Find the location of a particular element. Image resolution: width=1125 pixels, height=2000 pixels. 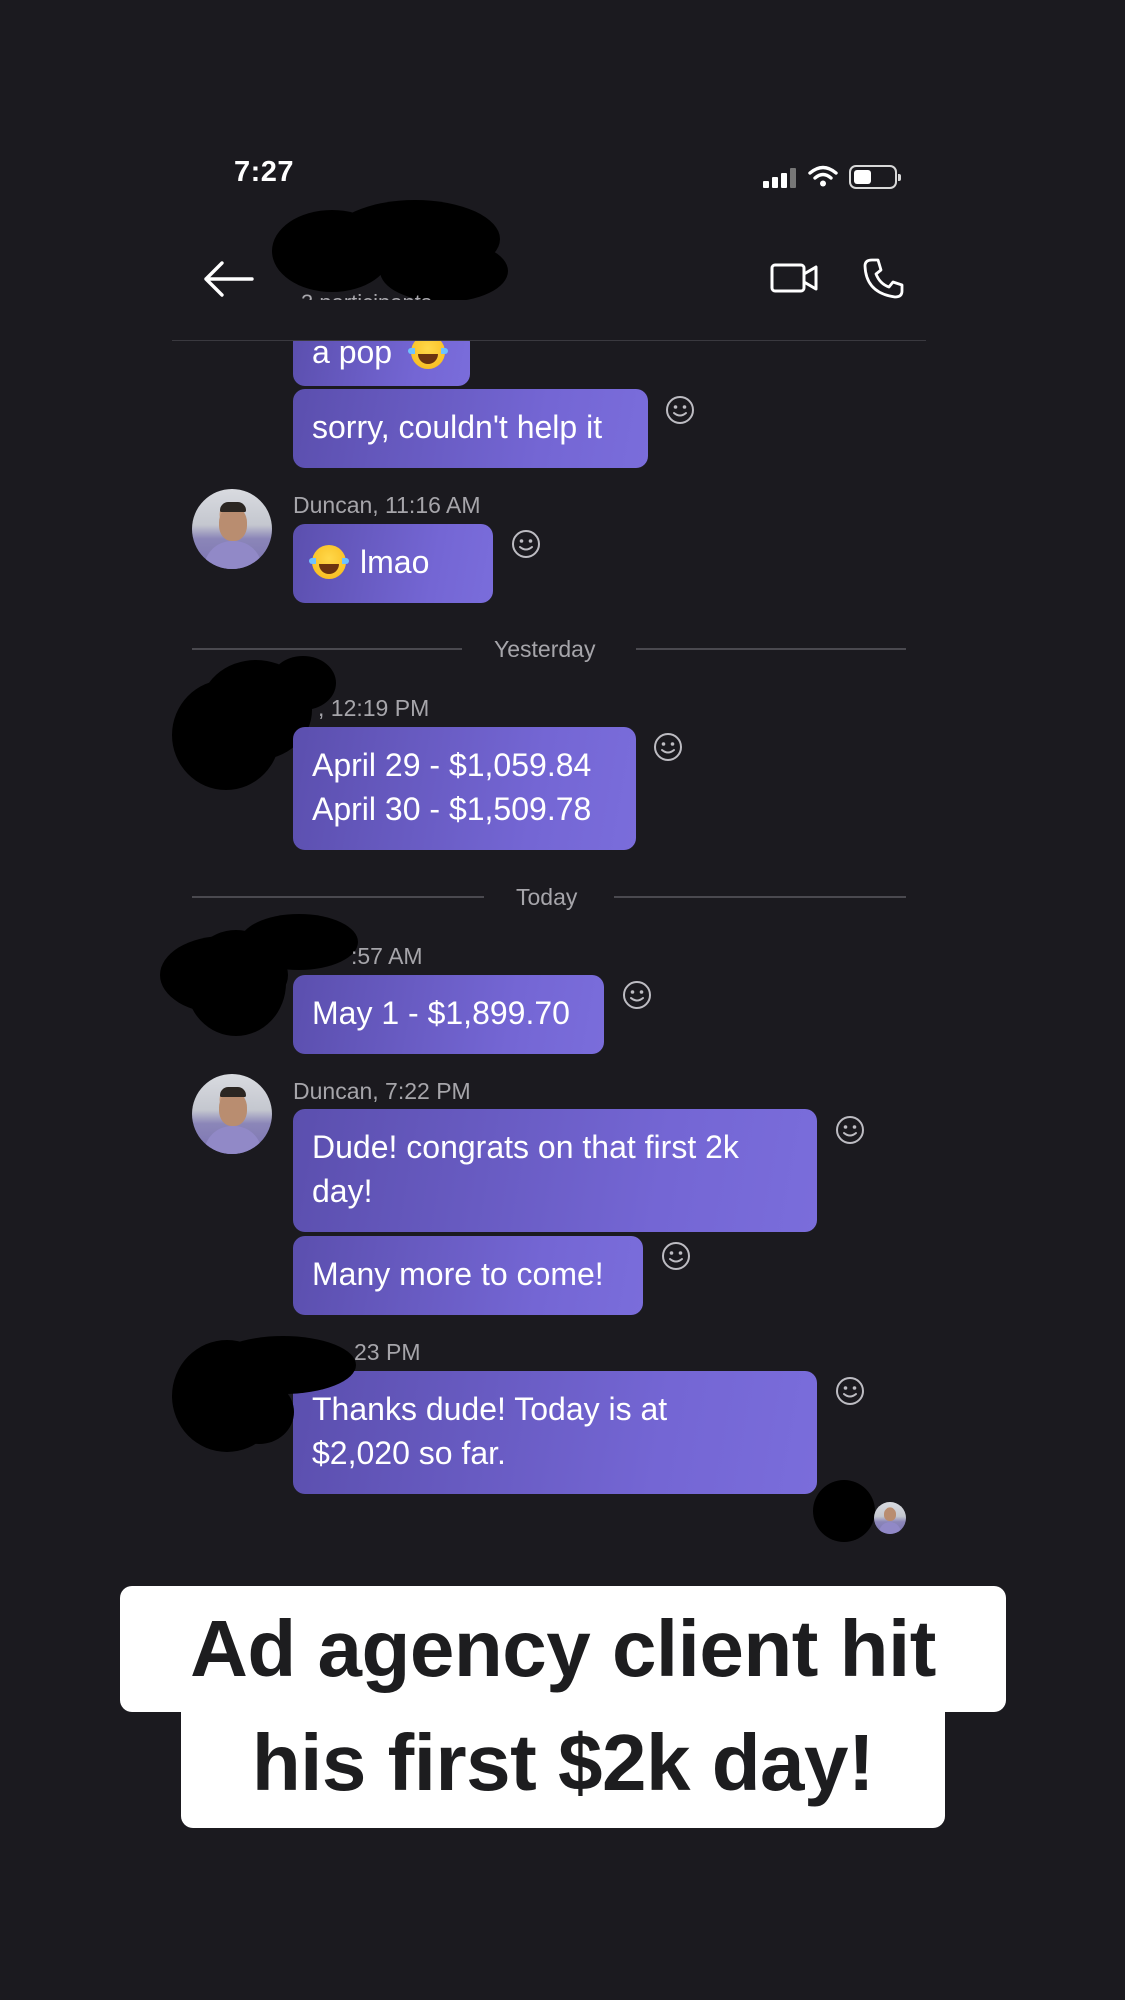

message-bubble: lmao is located at coordinates (393, 563).